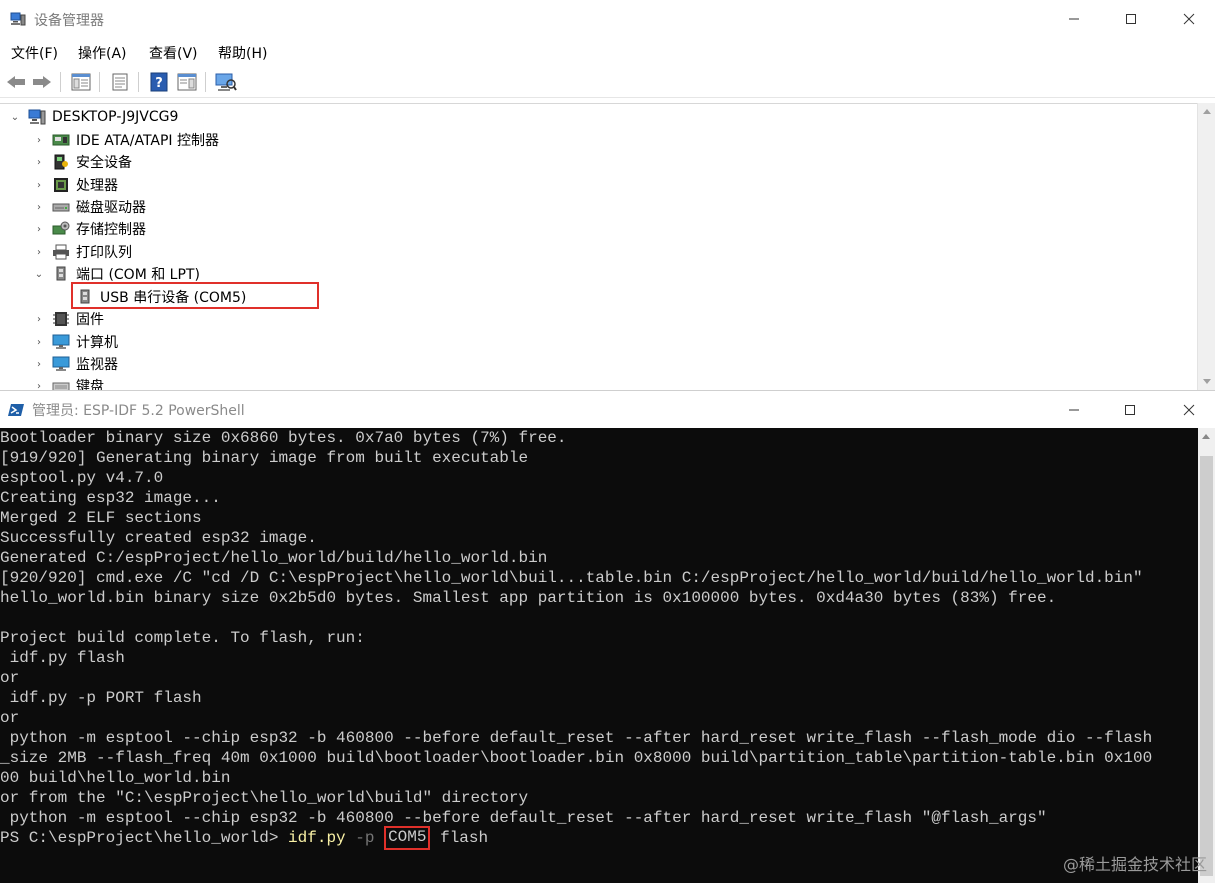  Describe the element at coordinates (61, 342) in the screenshot. I see `computer-icon` at that location.